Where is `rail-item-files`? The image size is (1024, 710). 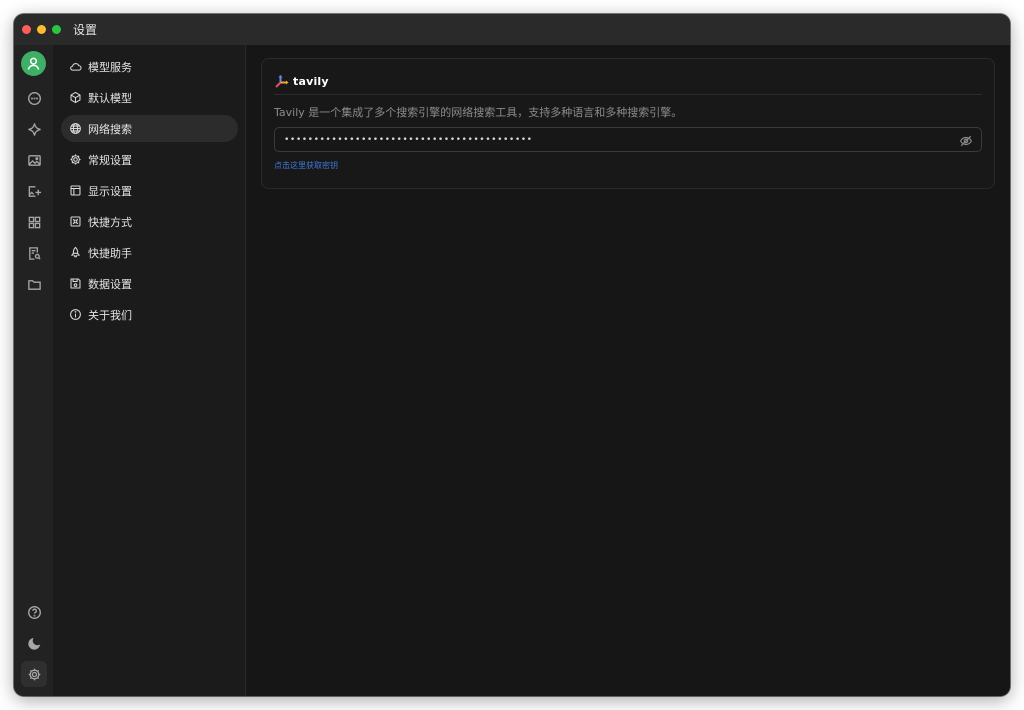
rail-item-files is located at coordinates (34, 284).